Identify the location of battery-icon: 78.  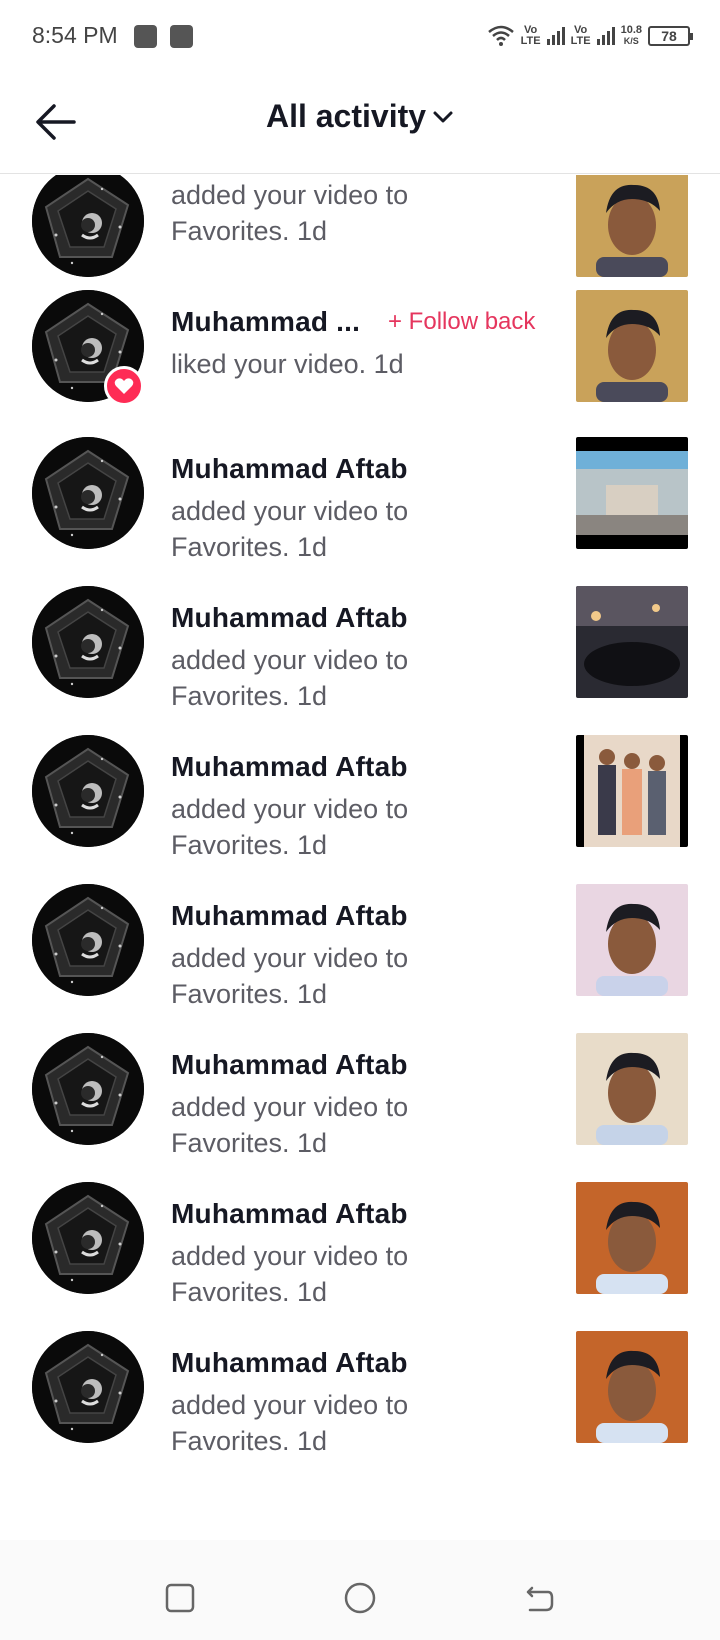
(670, 36).